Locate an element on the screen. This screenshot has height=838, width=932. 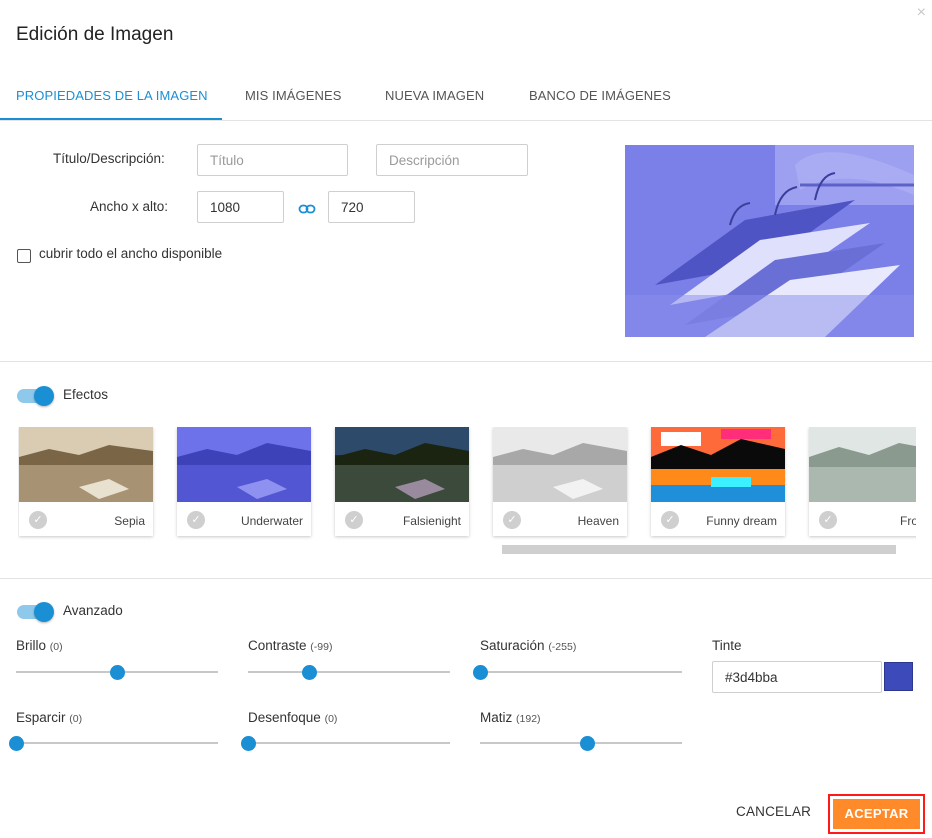
saturation-label: Saturación (-255) is located at coordinates (528, 645).